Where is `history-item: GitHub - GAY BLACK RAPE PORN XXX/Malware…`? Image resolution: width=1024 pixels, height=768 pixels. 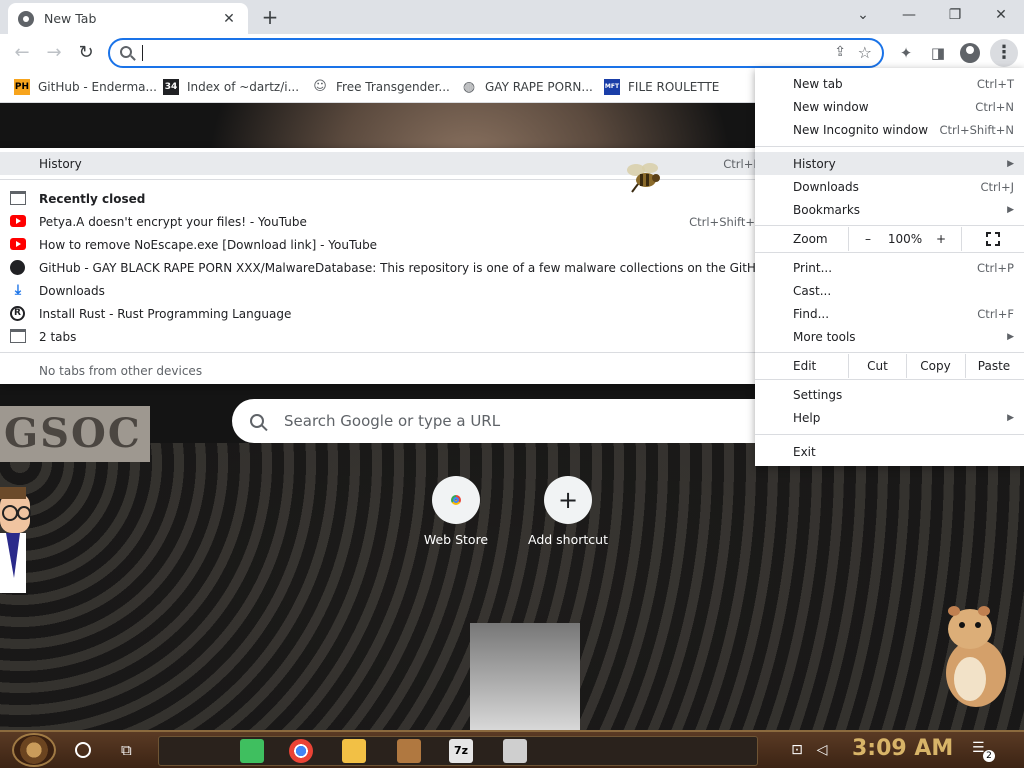 history-item: GitHub - GAY BLACK RAPE PORN XXX/Malware… is located at coordinates (393, 267).